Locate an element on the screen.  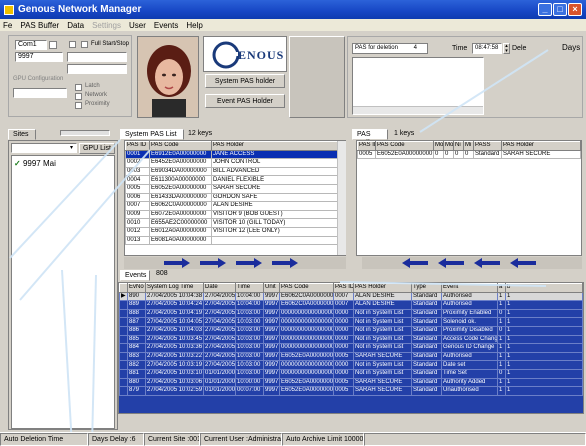
arrow-right-icon is located at coordinates (235, 263).